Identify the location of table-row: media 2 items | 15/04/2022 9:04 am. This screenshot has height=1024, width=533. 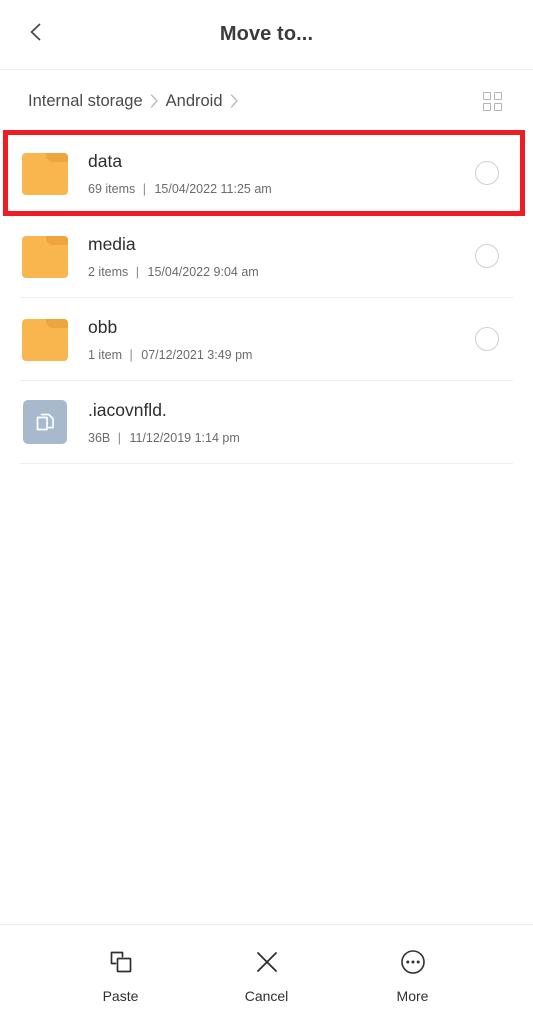
(266, 256).